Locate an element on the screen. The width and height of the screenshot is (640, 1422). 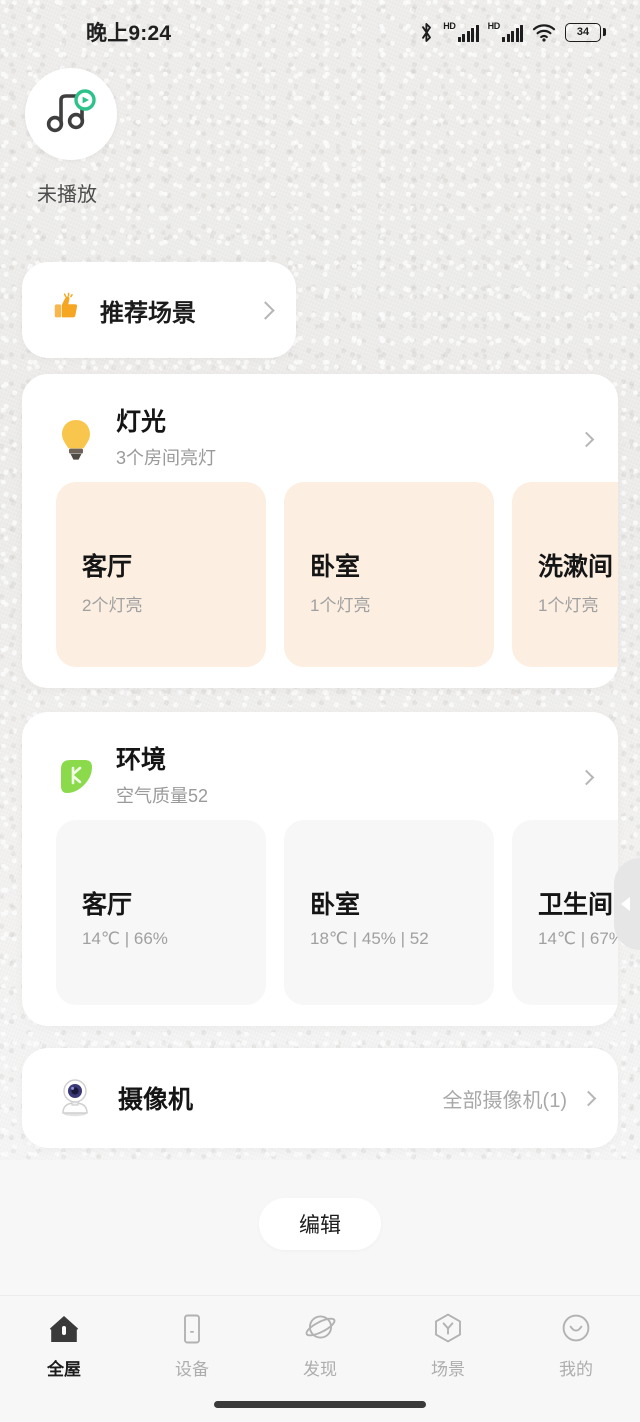
edit-button: 编辑 is located at coordinates (320, 1224).